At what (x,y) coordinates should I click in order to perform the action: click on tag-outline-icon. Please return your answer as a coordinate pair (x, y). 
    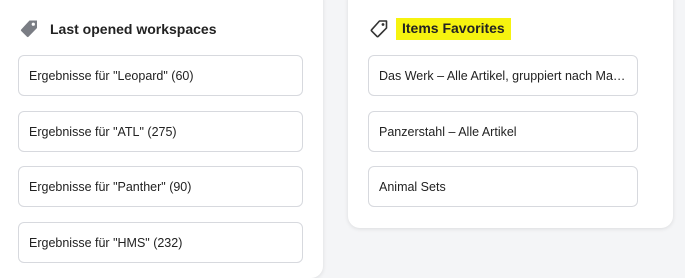
    Looking at the image, I should click on (379, 29).